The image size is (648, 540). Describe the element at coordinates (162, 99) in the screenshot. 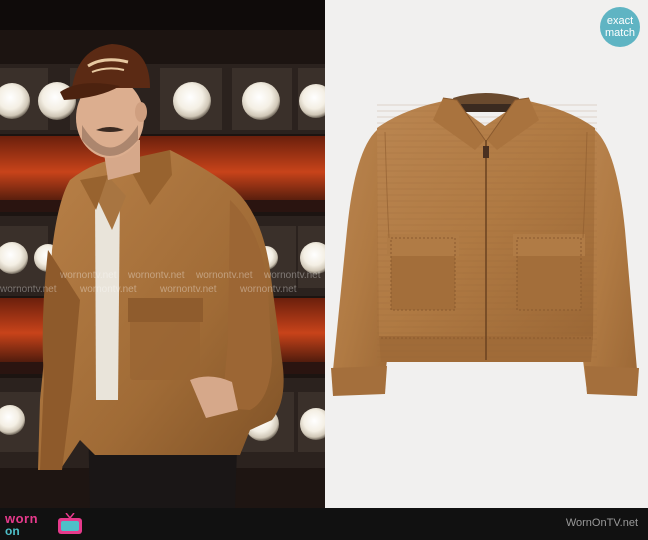

I see `light-row-top` at that location.